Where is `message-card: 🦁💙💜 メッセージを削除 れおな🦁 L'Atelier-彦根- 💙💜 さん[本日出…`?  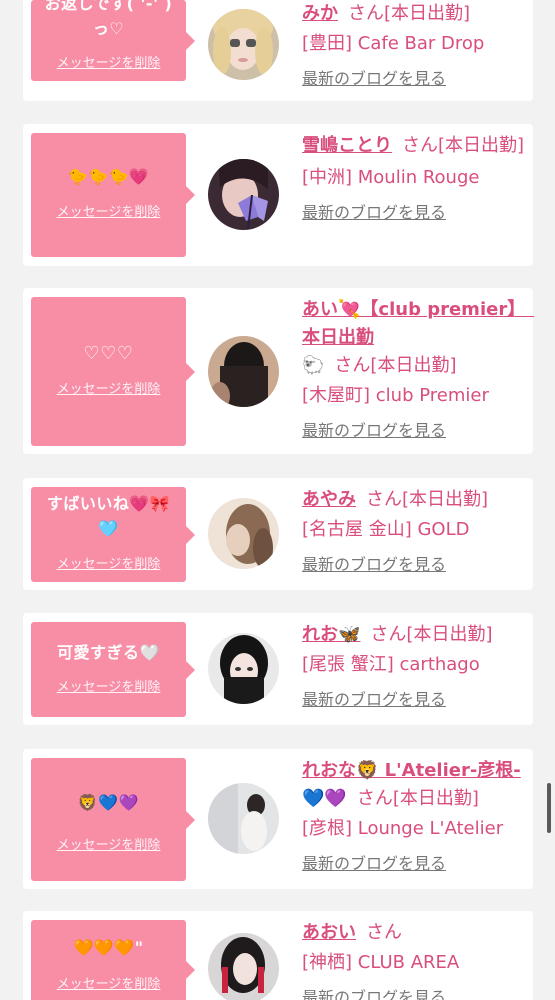
message-card: 🦁💙💜 メッセージを削除 れおな🦁 L'Atelier-彦根- 💙💜 さん[本日出… is located at coordinates (278, 819).